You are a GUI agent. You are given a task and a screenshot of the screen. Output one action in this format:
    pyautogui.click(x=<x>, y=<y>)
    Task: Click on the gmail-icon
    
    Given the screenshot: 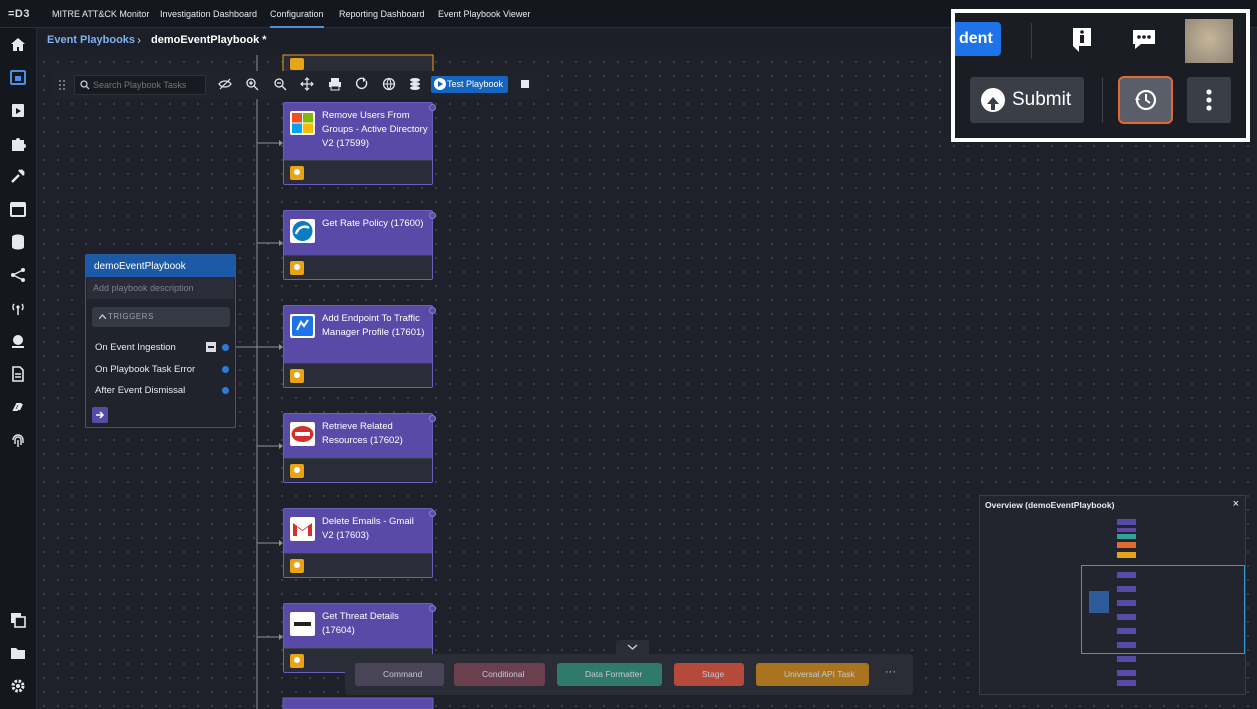 What is the action you would take?
    pyautogui.click(x=302, y=529)
    